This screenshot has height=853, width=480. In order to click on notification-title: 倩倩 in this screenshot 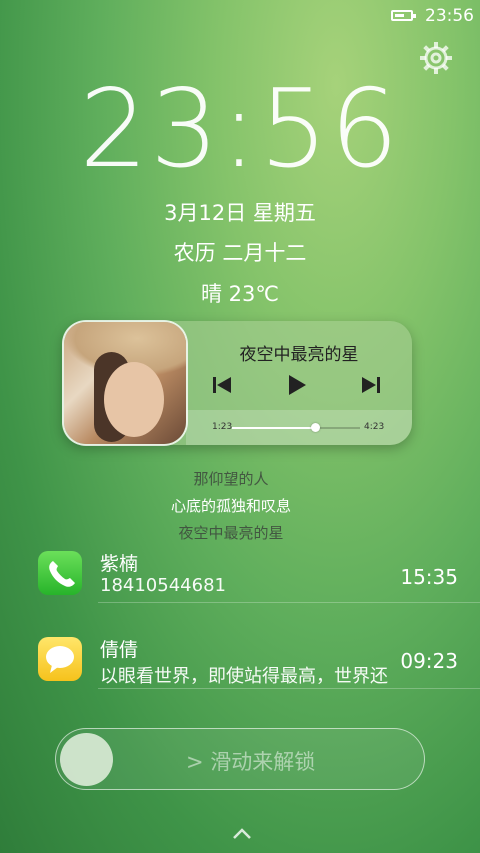, I will do `click(119, 650)`.